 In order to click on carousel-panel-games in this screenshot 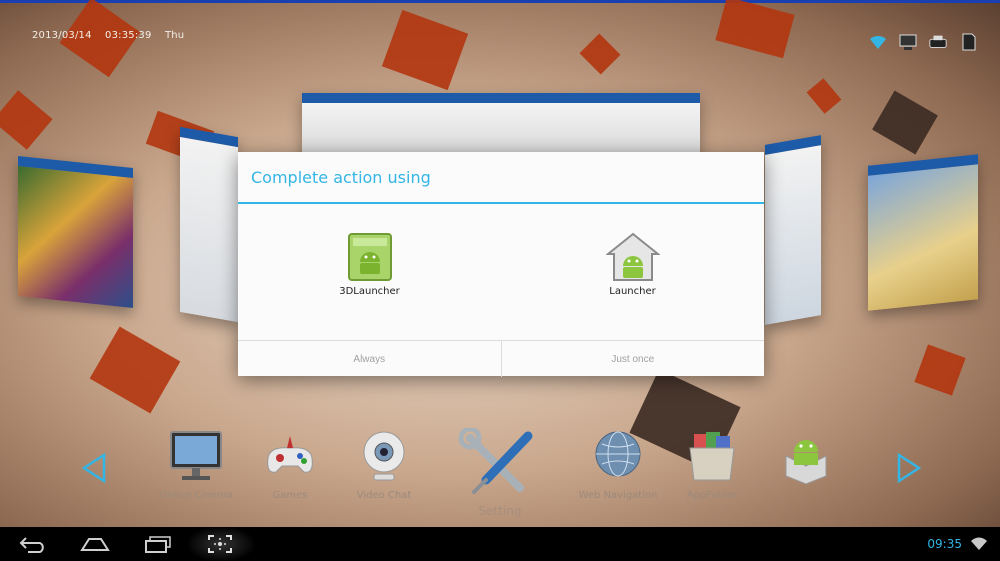, I will do `click(75, 232)`.